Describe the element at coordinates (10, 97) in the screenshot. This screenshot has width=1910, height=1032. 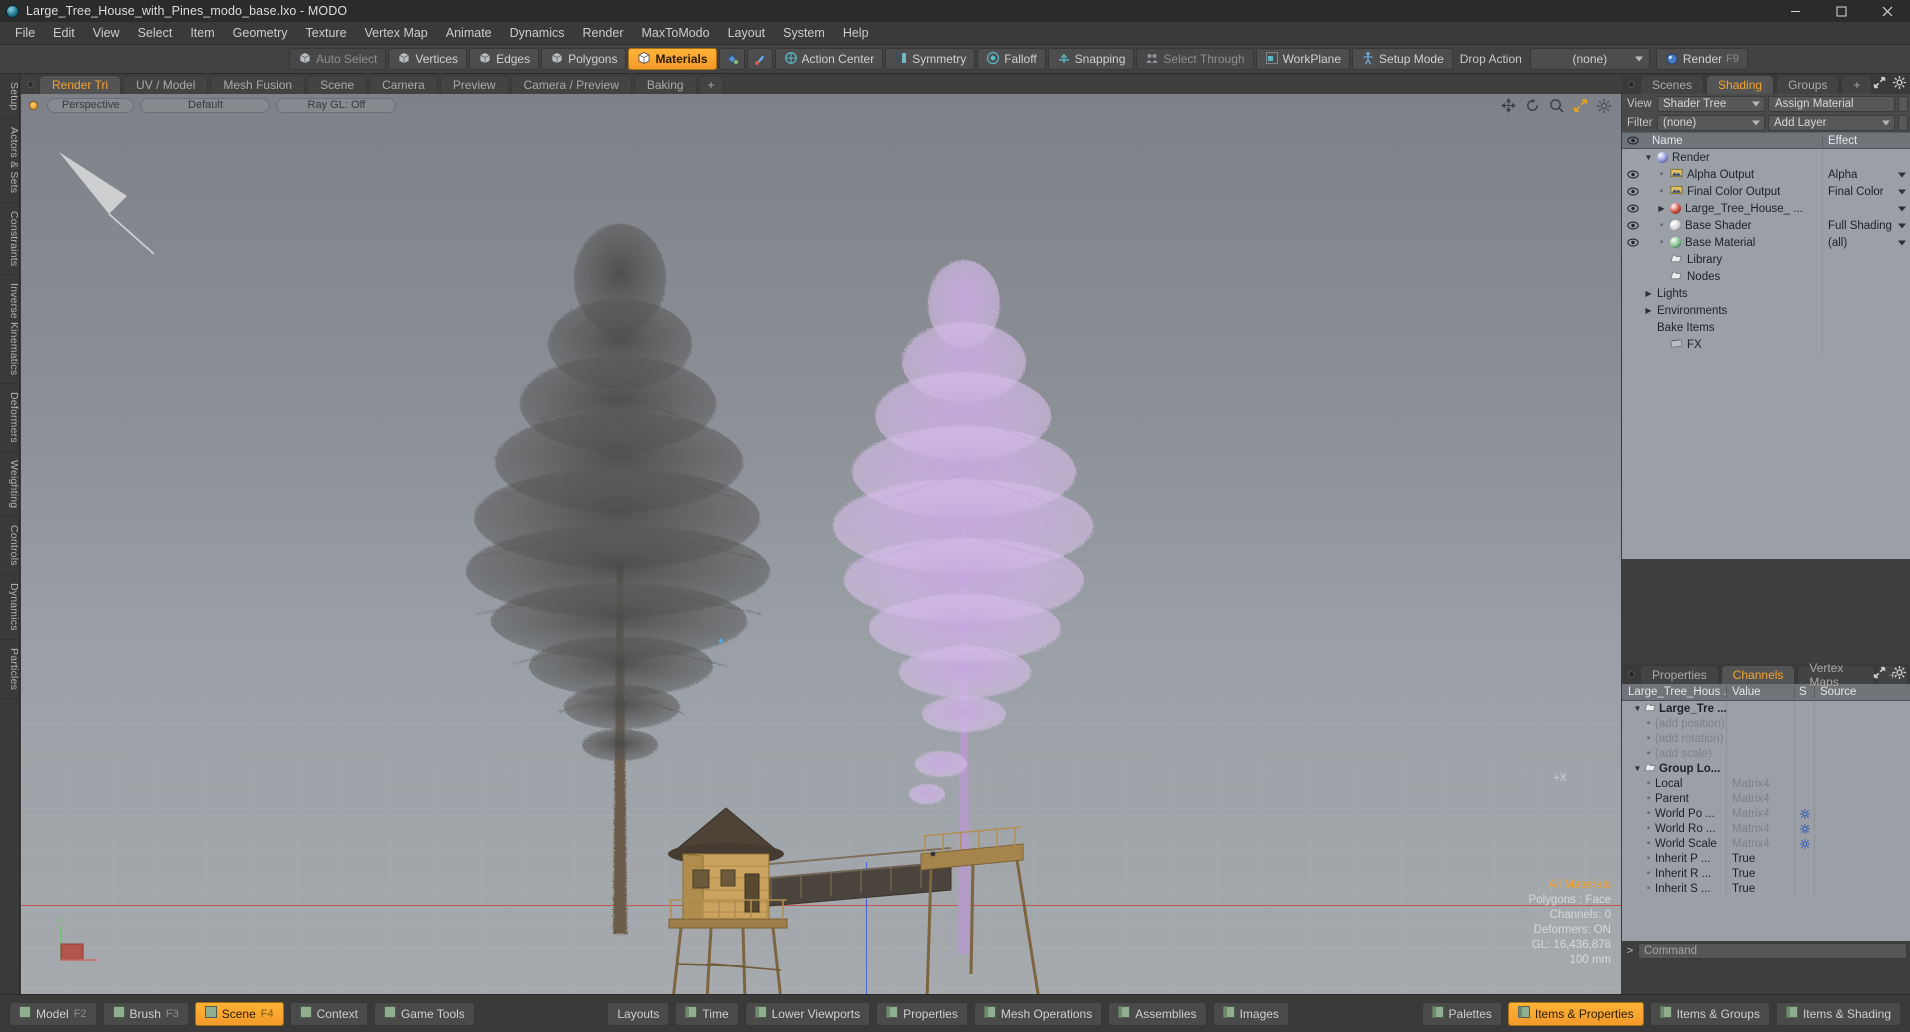
I see `rail-item-setup: Setup` at that location.